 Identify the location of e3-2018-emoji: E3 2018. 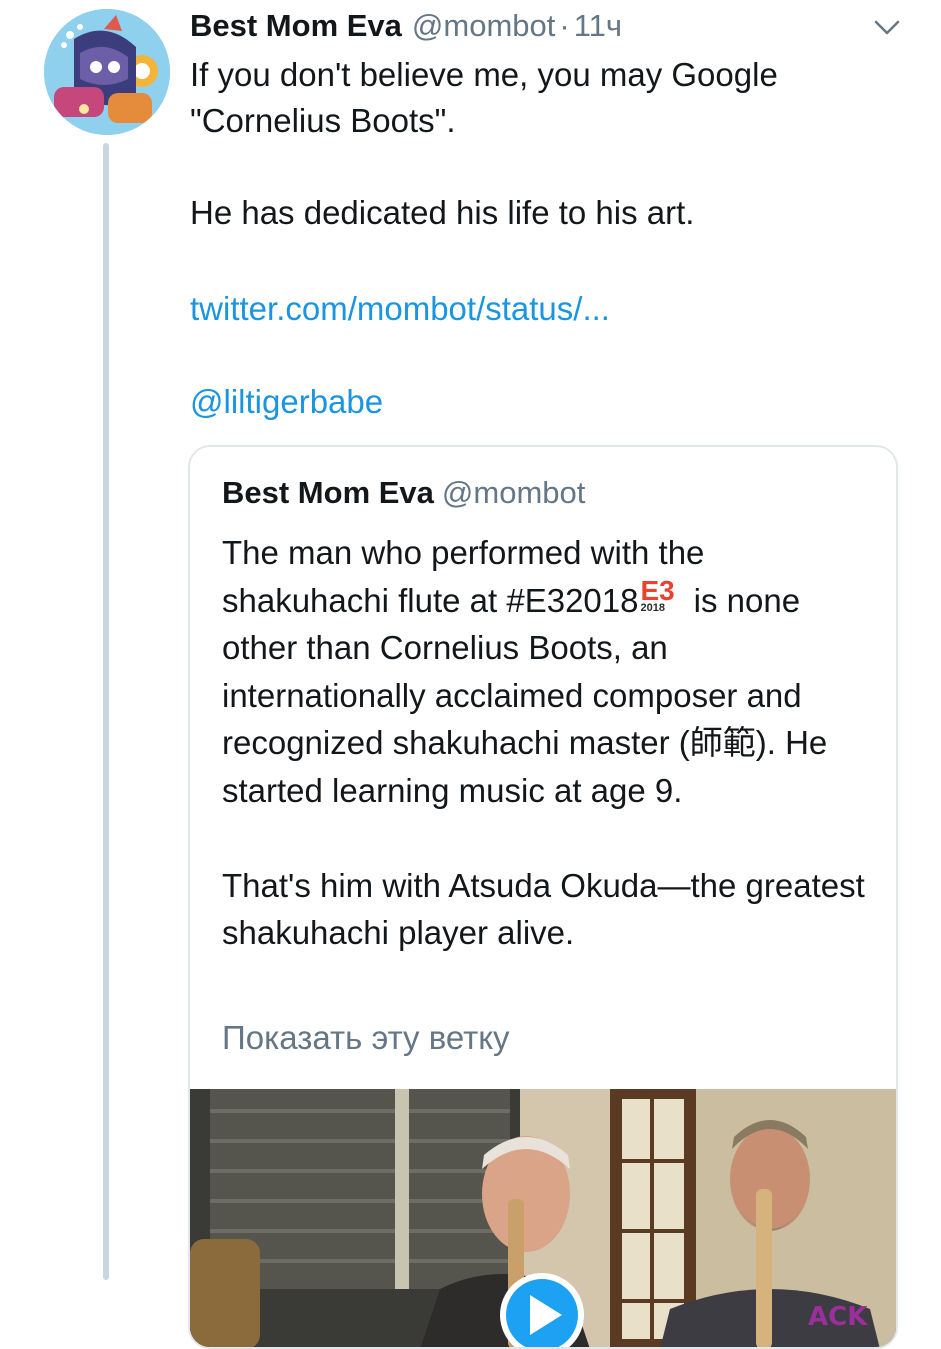
(659, 595).